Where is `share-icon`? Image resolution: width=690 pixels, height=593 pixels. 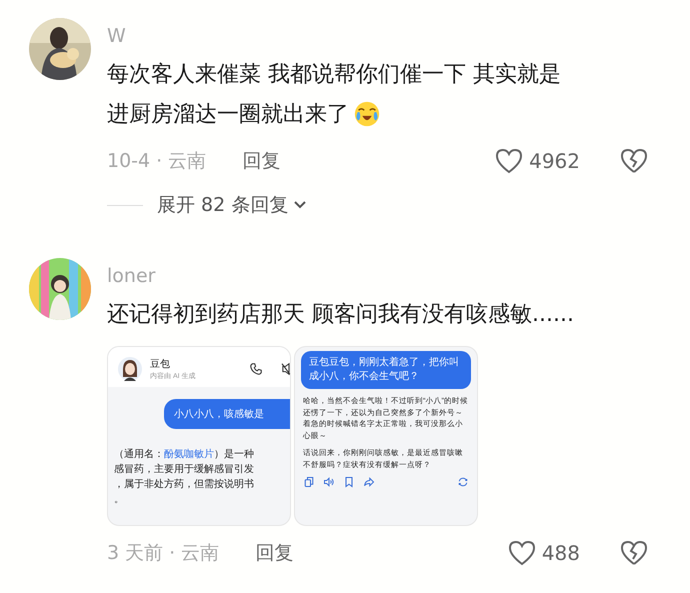
share-icon is located at coordinates (369, 482).